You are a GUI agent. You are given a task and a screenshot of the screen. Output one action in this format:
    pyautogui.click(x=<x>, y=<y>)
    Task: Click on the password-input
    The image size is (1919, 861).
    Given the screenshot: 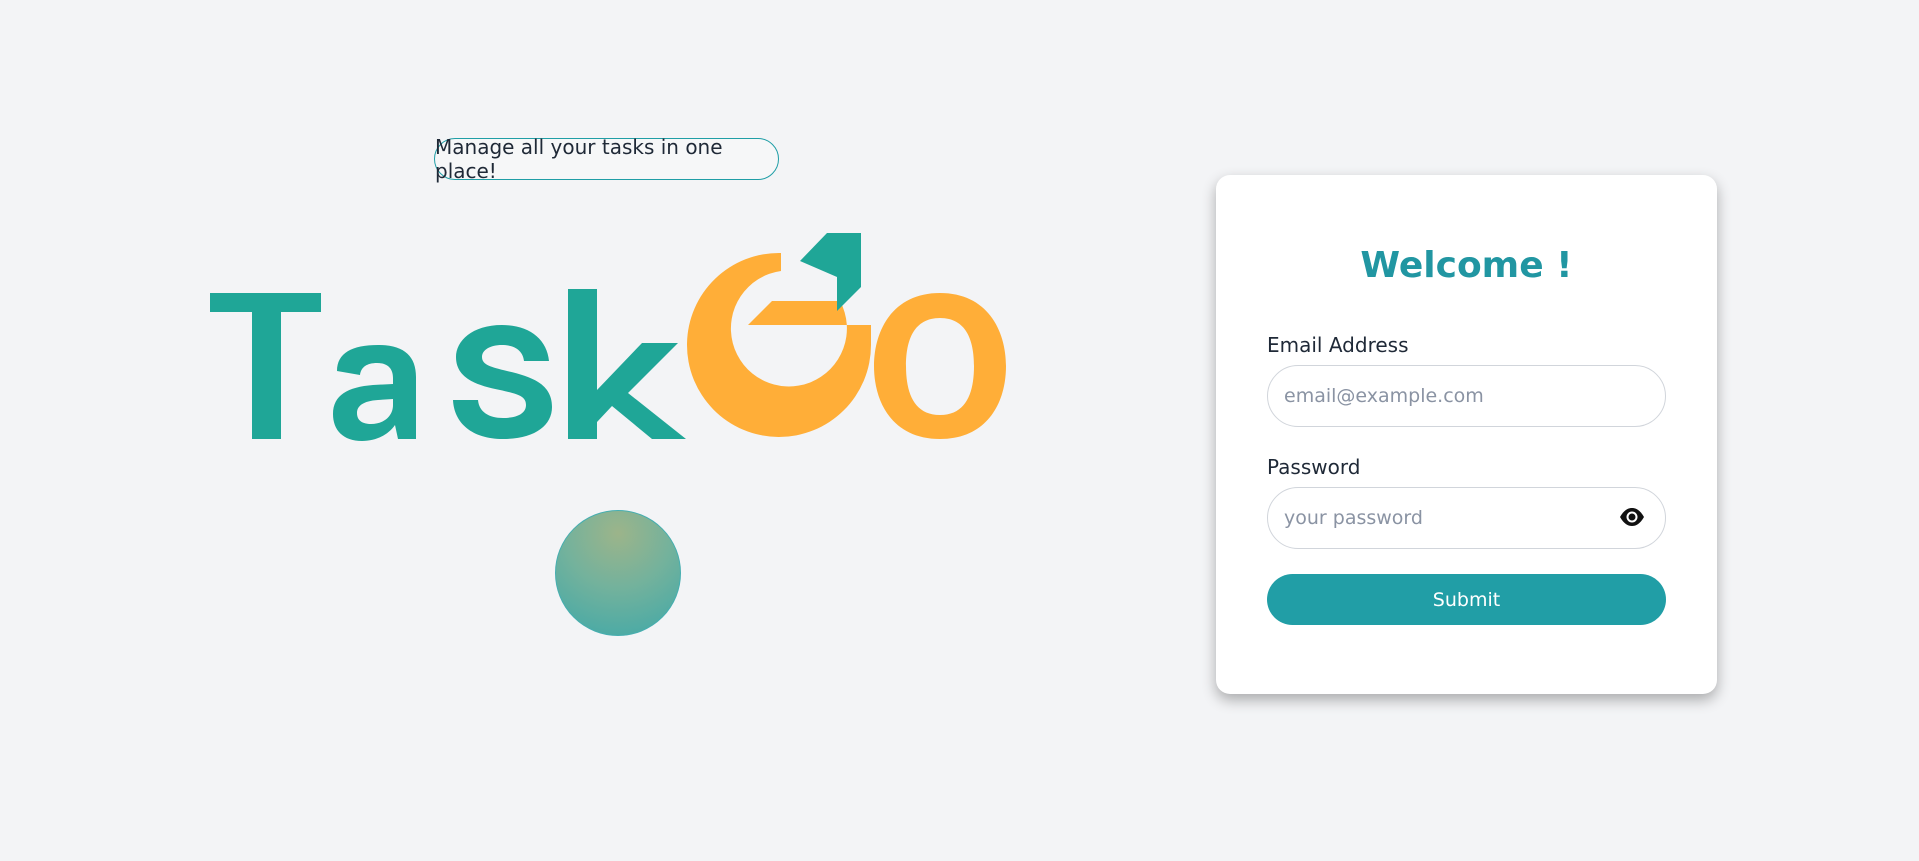 What is the action you would take?
    pyautogui.click(x=1466, y=518)
    